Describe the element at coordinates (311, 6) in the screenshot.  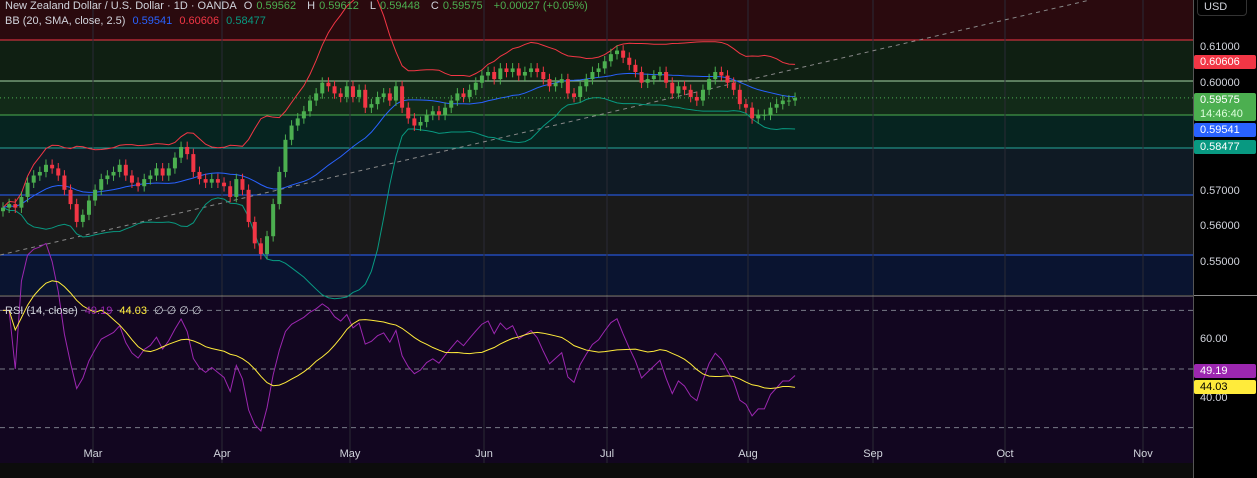
I see `high-label: H` at that location.